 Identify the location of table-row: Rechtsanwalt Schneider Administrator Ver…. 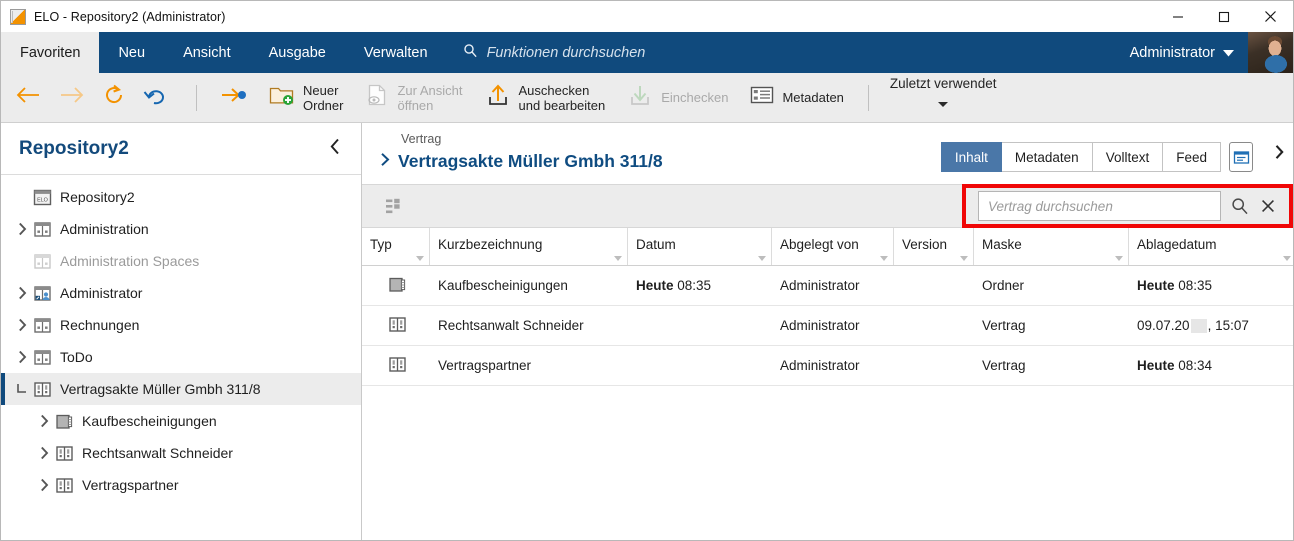
(827, 326).